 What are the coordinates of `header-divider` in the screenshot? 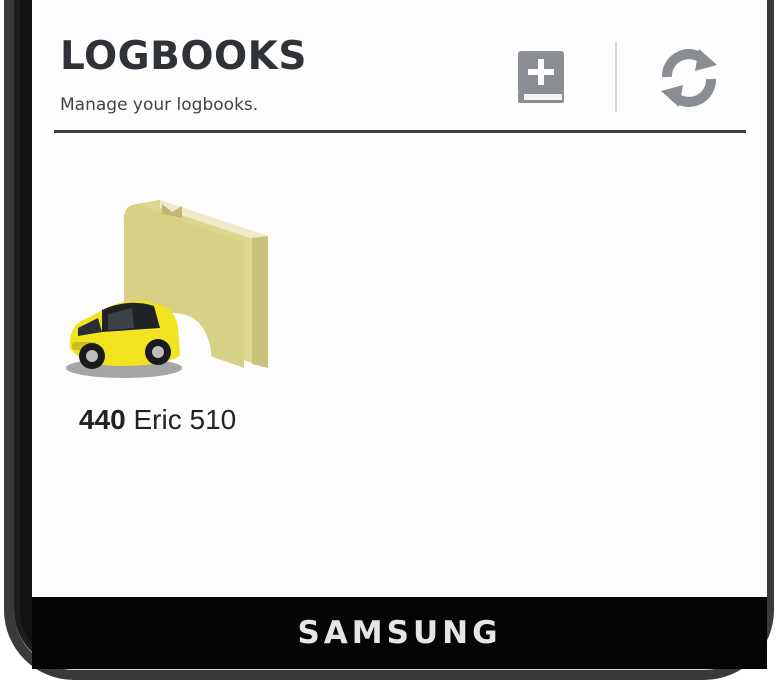 It's located at (400, 131).